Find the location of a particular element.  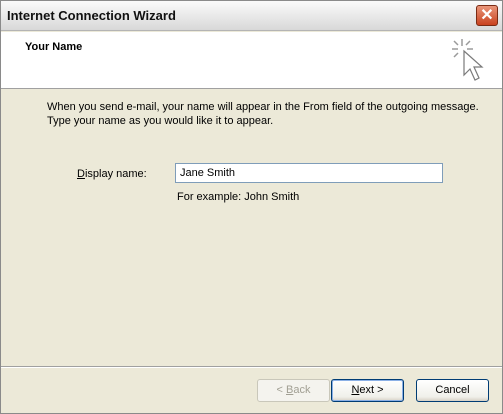

close-icon: ✕ is located at coordinates (487, 15).